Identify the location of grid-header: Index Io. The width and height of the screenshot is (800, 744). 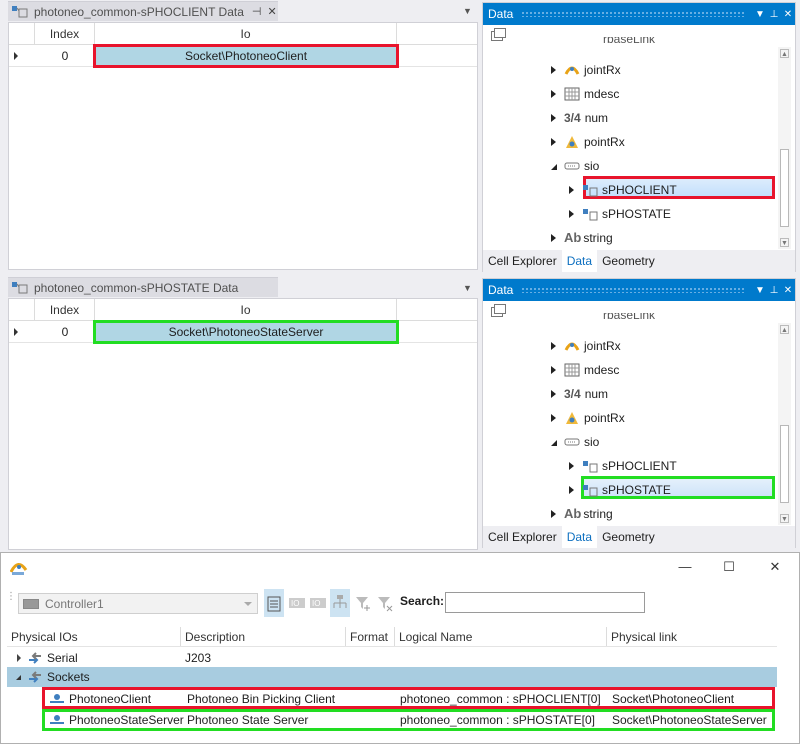
(243, 34).